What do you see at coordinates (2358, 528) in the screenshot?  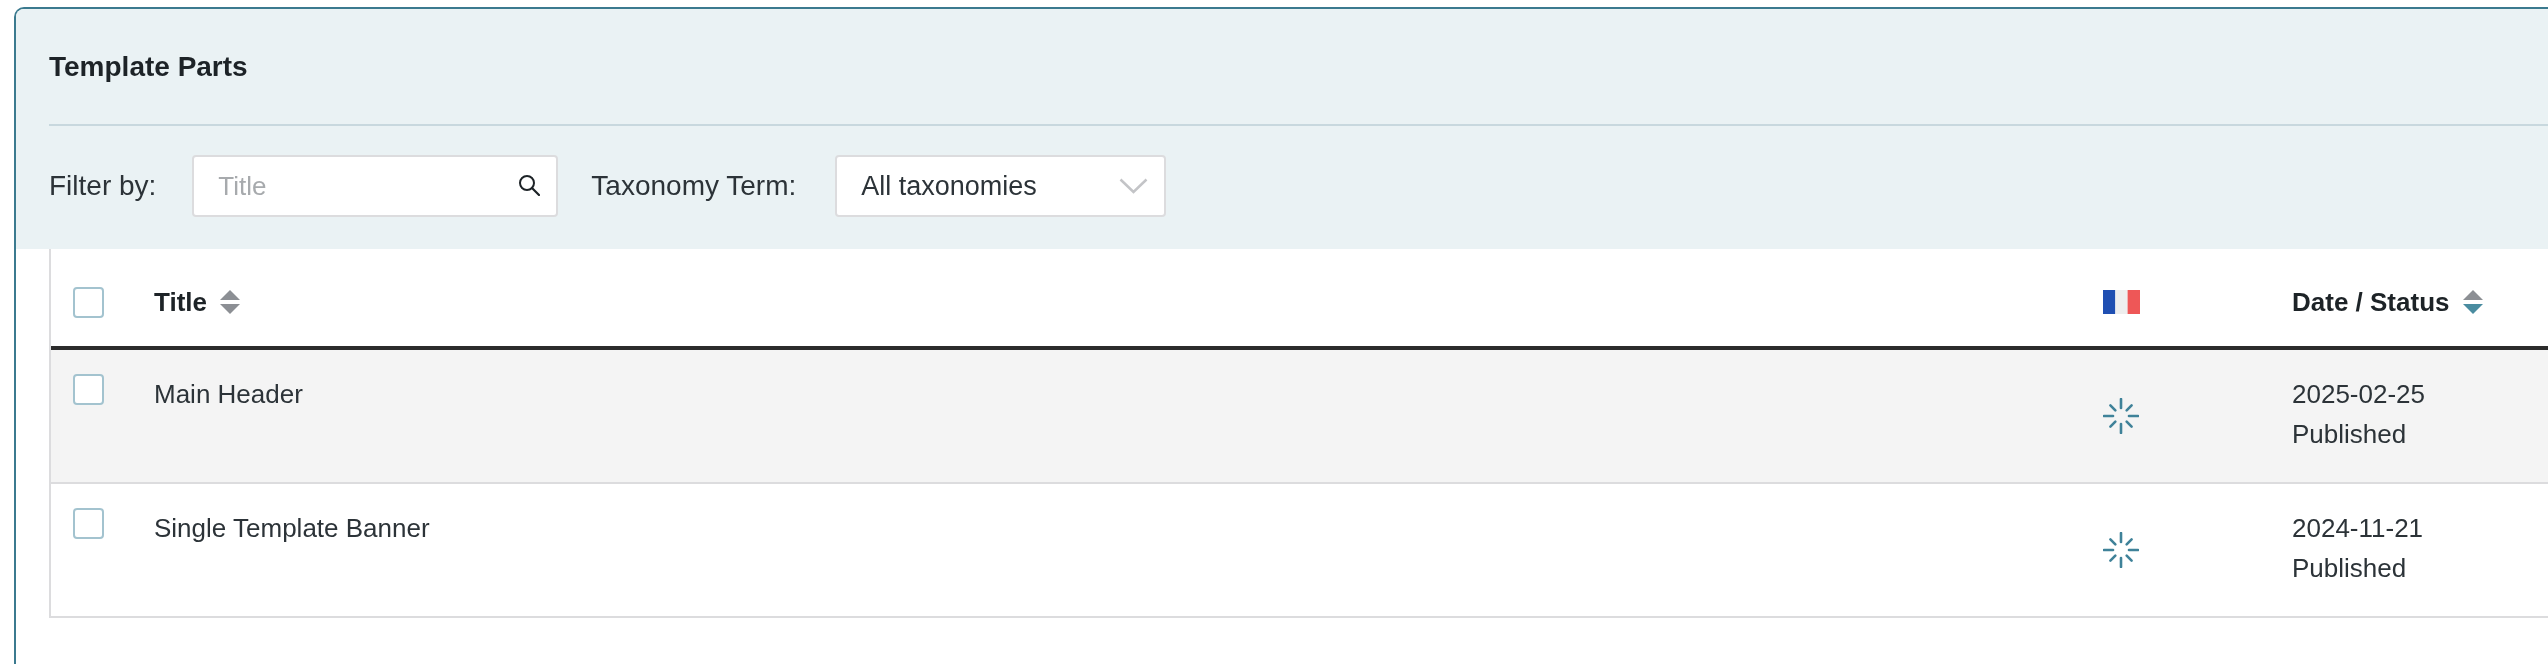 I see `date-text: 2024-11-21` at bounding box center [2358, 528].